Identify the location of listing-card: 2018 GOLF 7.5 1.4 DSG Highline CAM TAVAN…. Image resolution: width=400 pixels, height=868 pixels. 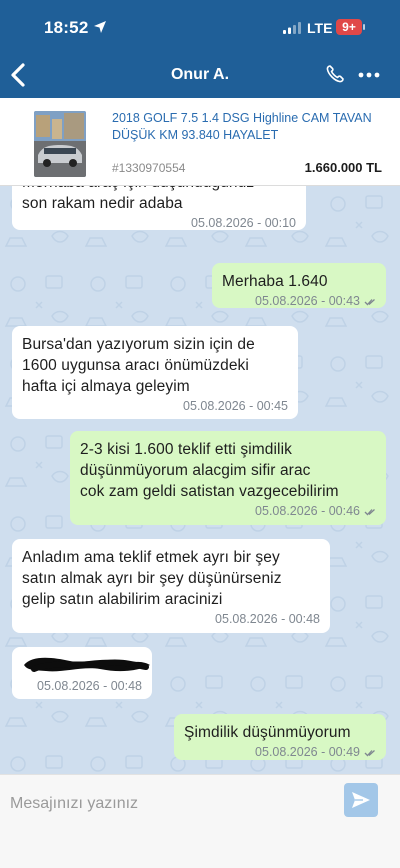
(200, 142).